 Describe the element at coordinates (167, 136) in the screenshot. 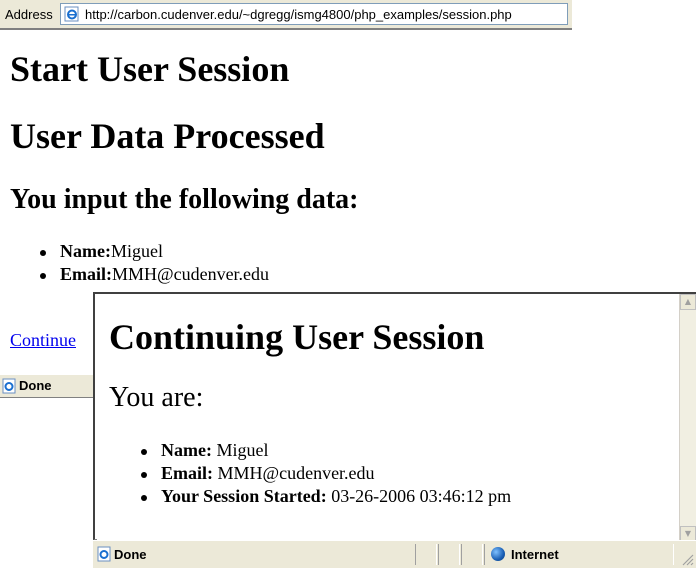

I see `processed-heading: User Data Processed` at that location.